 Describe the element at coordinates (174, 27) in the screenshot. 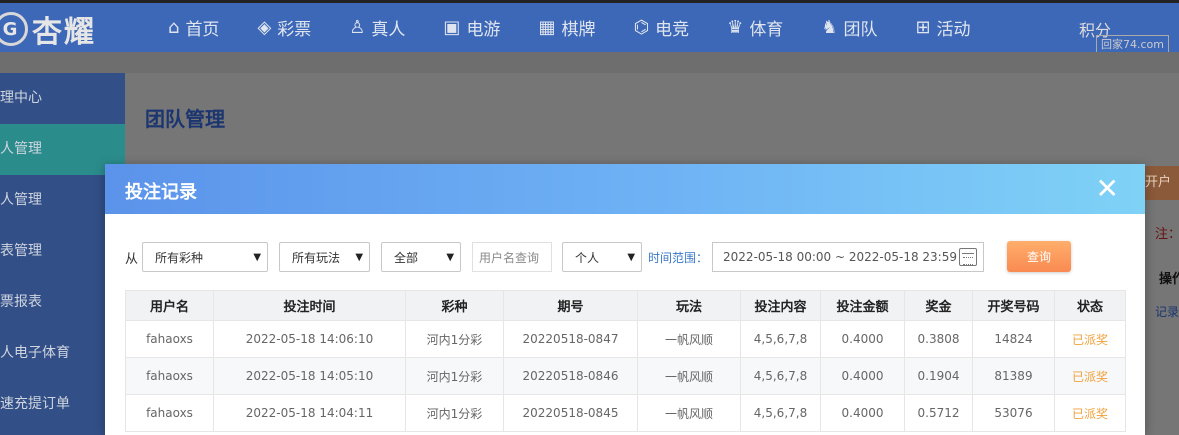

I see `home-icon: ⌂` at that location.